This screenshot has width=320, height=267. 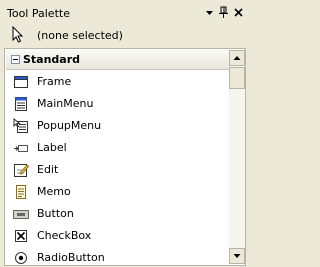 What do you see at coordinates (21, 126) in the screenshot?
I see `popupmenu-icon` at bounding box center [21, 126].